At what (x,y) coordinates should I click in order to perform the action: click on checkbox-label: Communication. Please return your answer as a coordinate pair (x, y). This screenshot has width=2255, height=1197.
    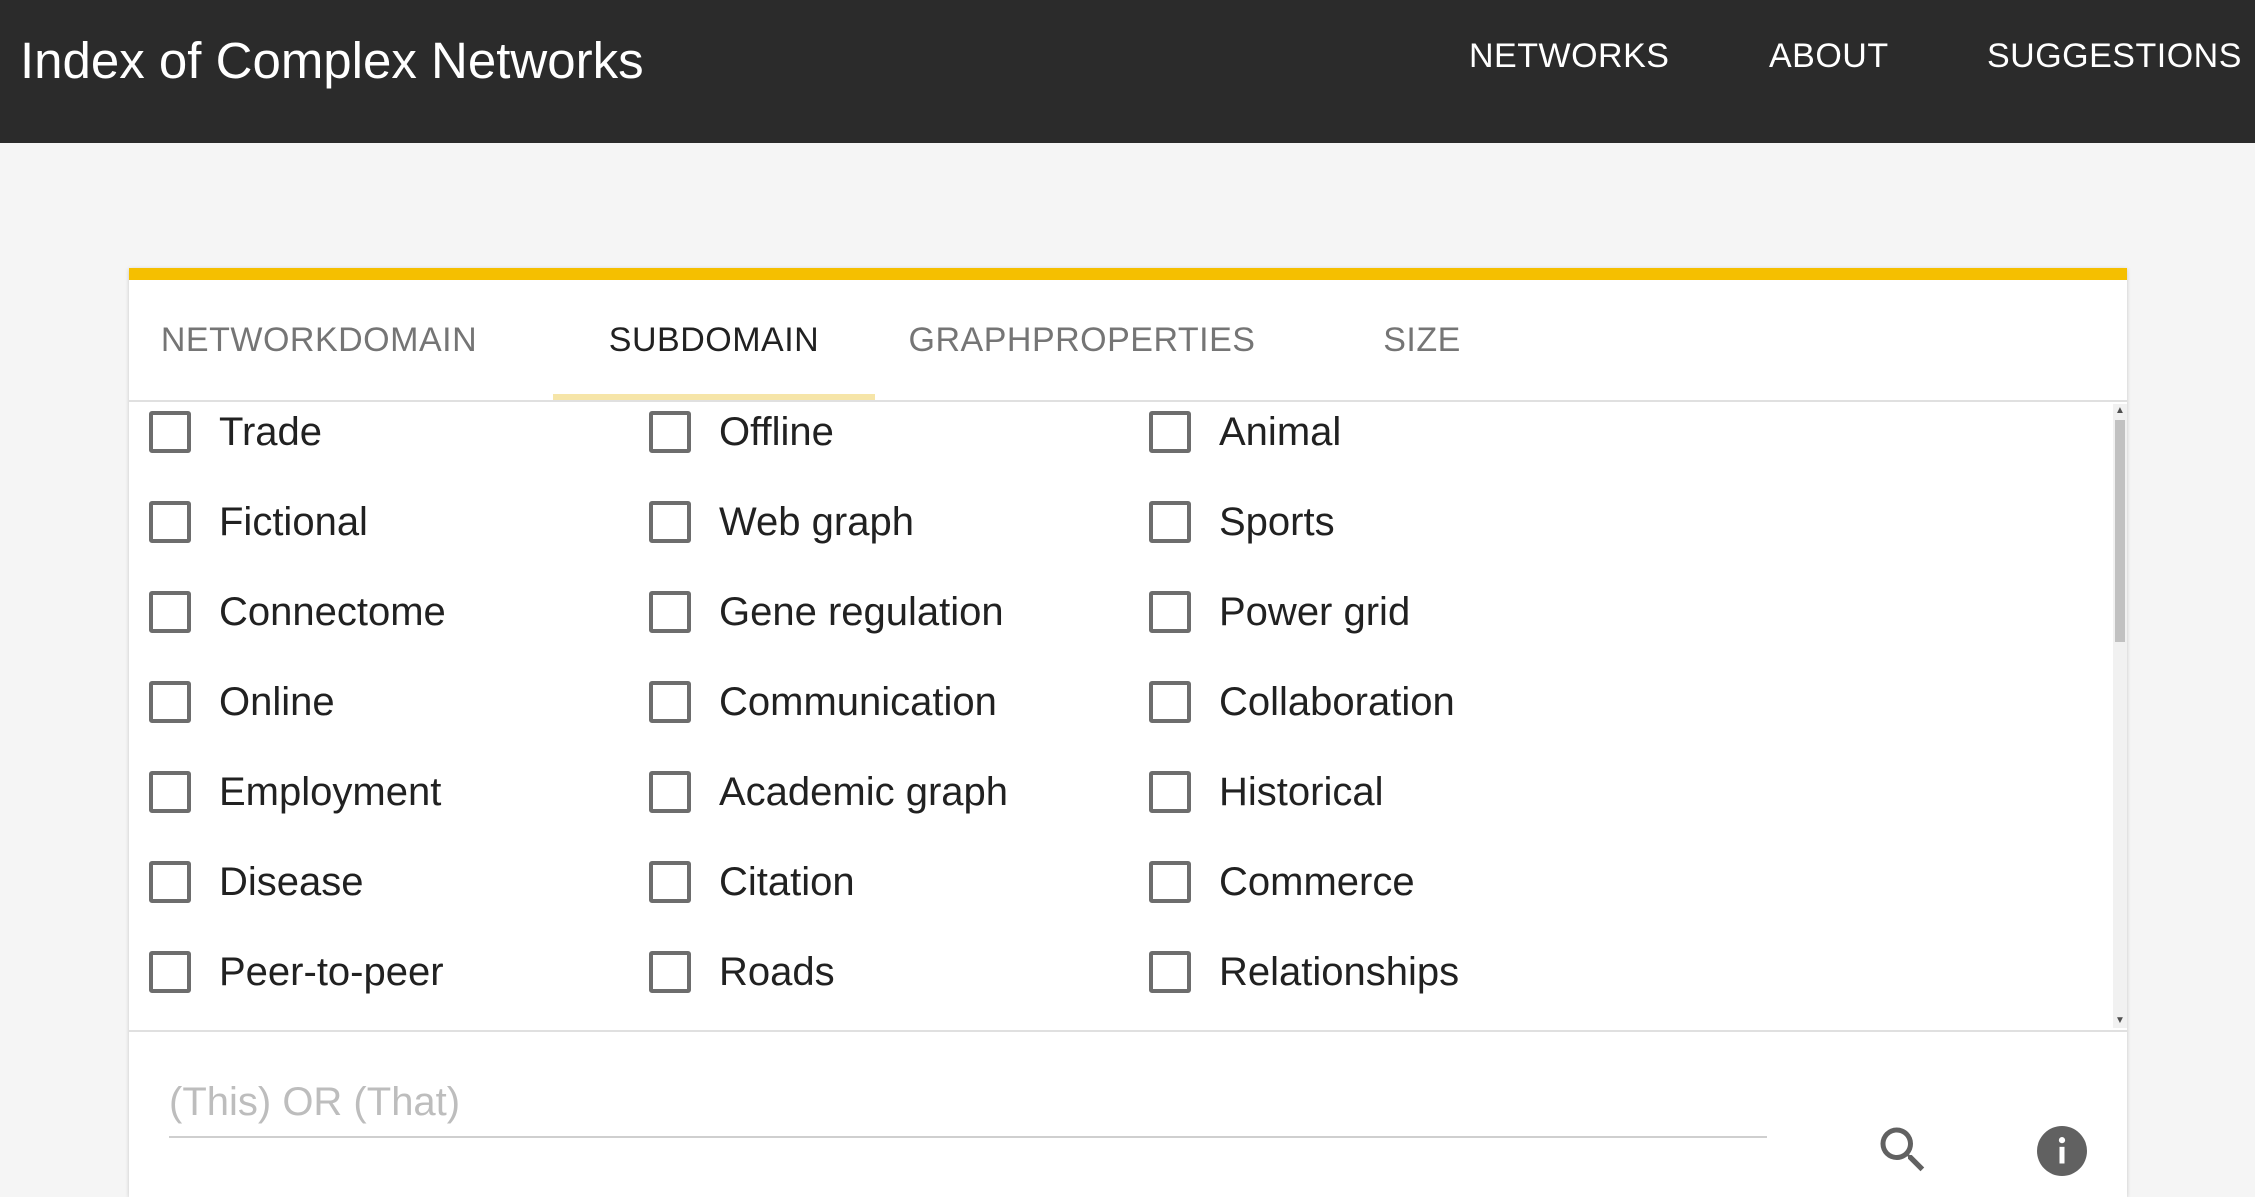
    Looking at the image, I should click on (858, 701).